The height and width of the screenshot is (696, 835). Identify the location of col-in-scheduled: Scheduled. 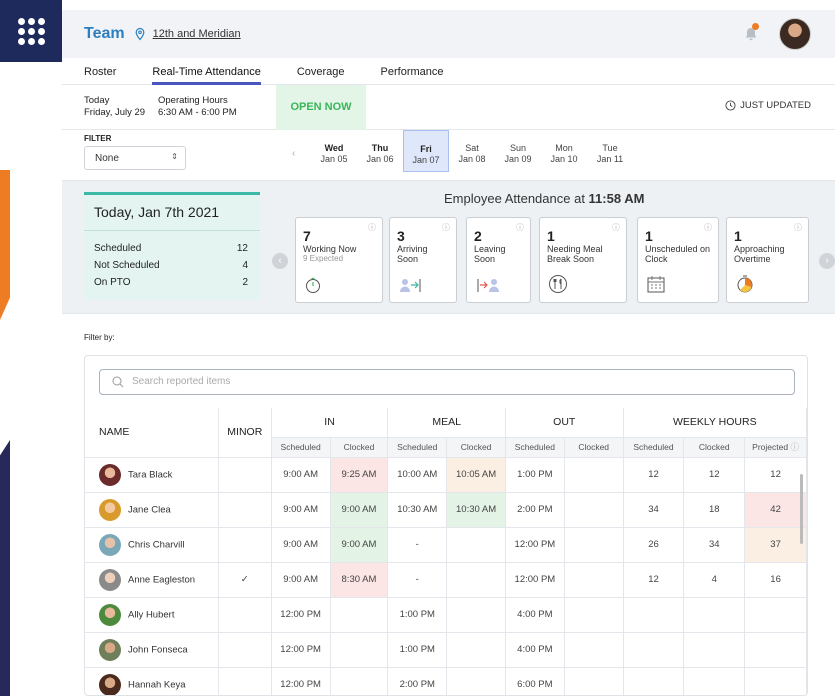
(301, 447).